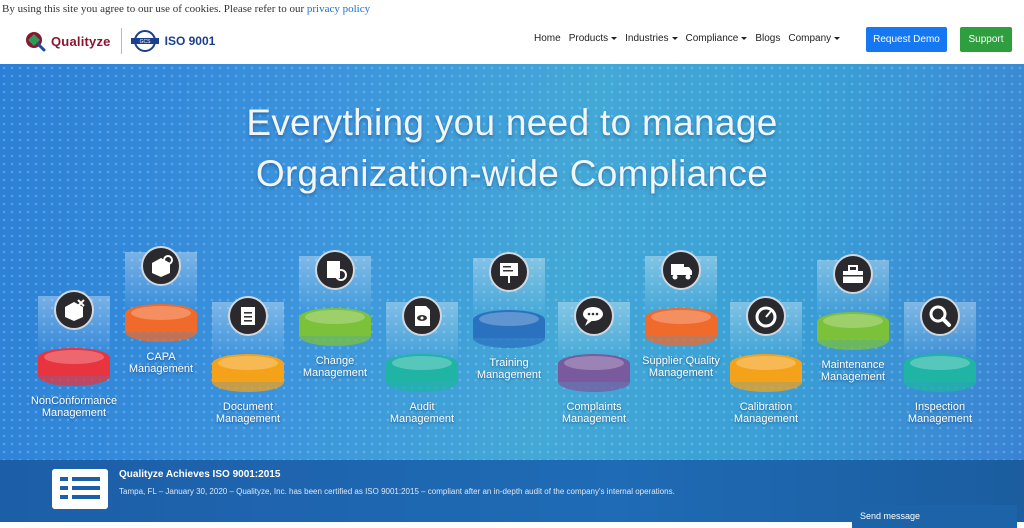 This screenshot has width=1024, height=528. Describe the element at coordinates (81, 41) in the screenshot. I see `brand-name: Qualityze` at that location.